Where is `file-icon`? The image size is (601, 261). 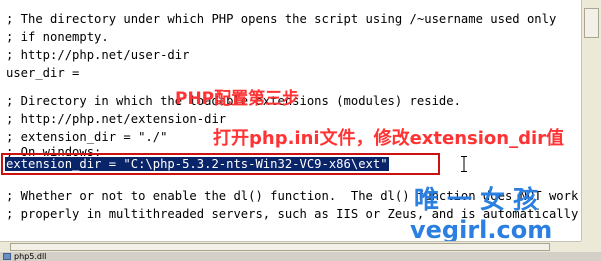 file-icon is located at coordinates (7, 256).